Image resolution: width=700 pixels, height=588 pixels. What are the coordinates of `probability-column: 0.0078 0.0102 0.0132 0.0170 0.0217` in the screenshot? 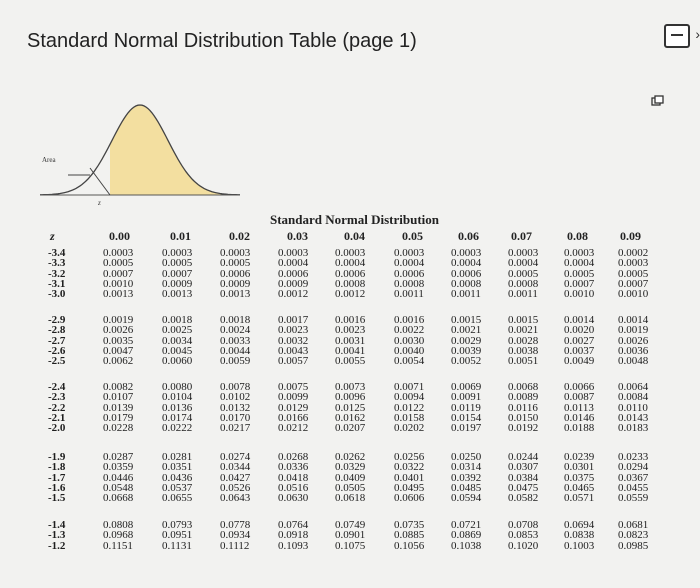 It's located at (235, 408).